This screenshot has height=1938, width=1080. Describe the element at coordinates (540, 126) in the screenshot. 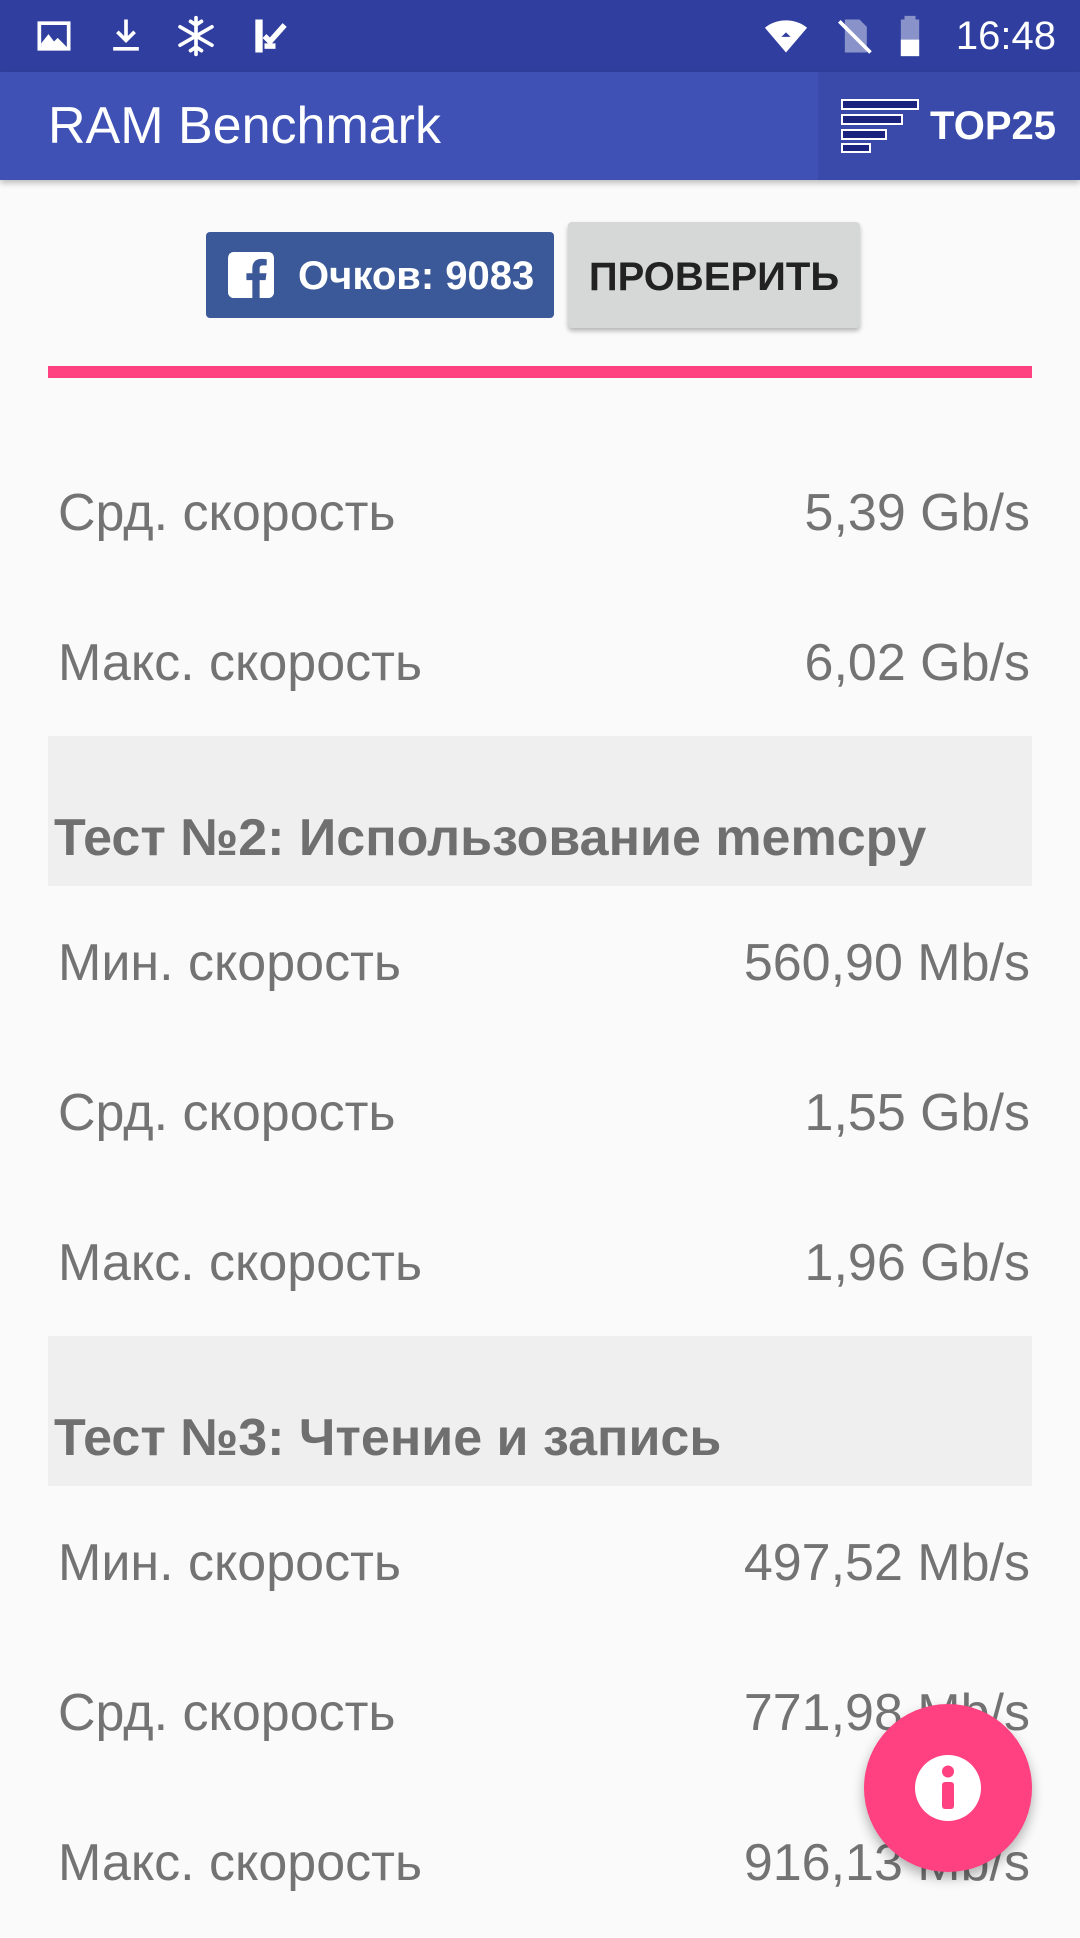

I see `app-bar: RAM Benchmark TOP25` at that location.